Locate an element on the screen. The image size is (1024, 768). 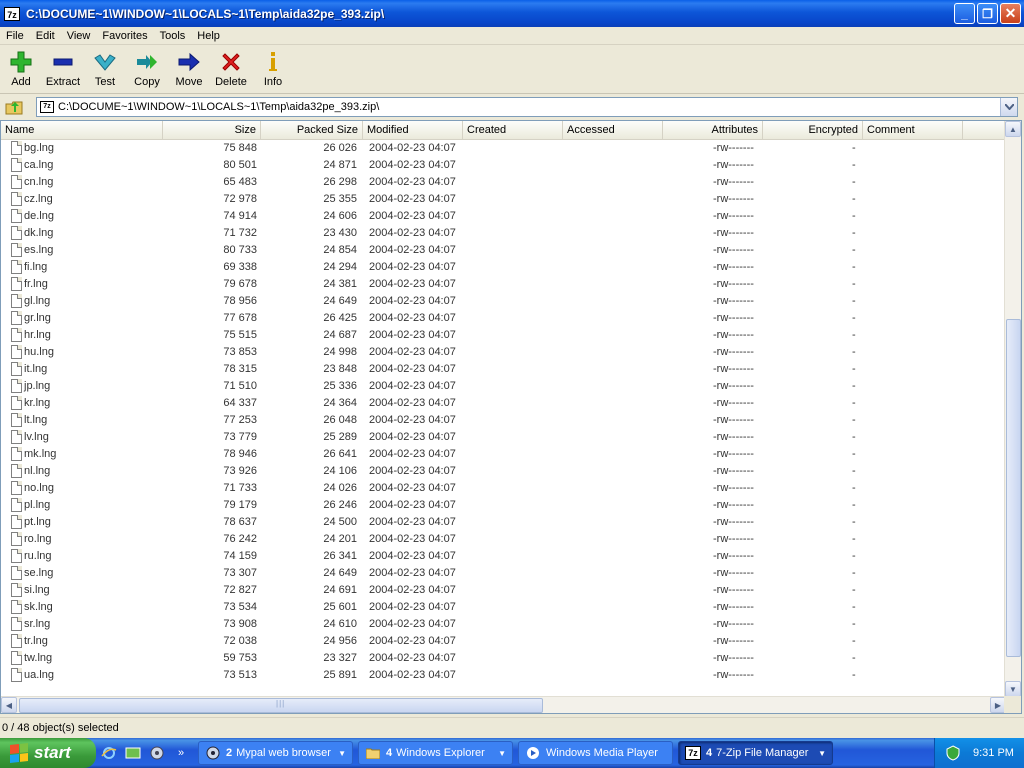
menu-file: File is located at coordinates (15, 36).